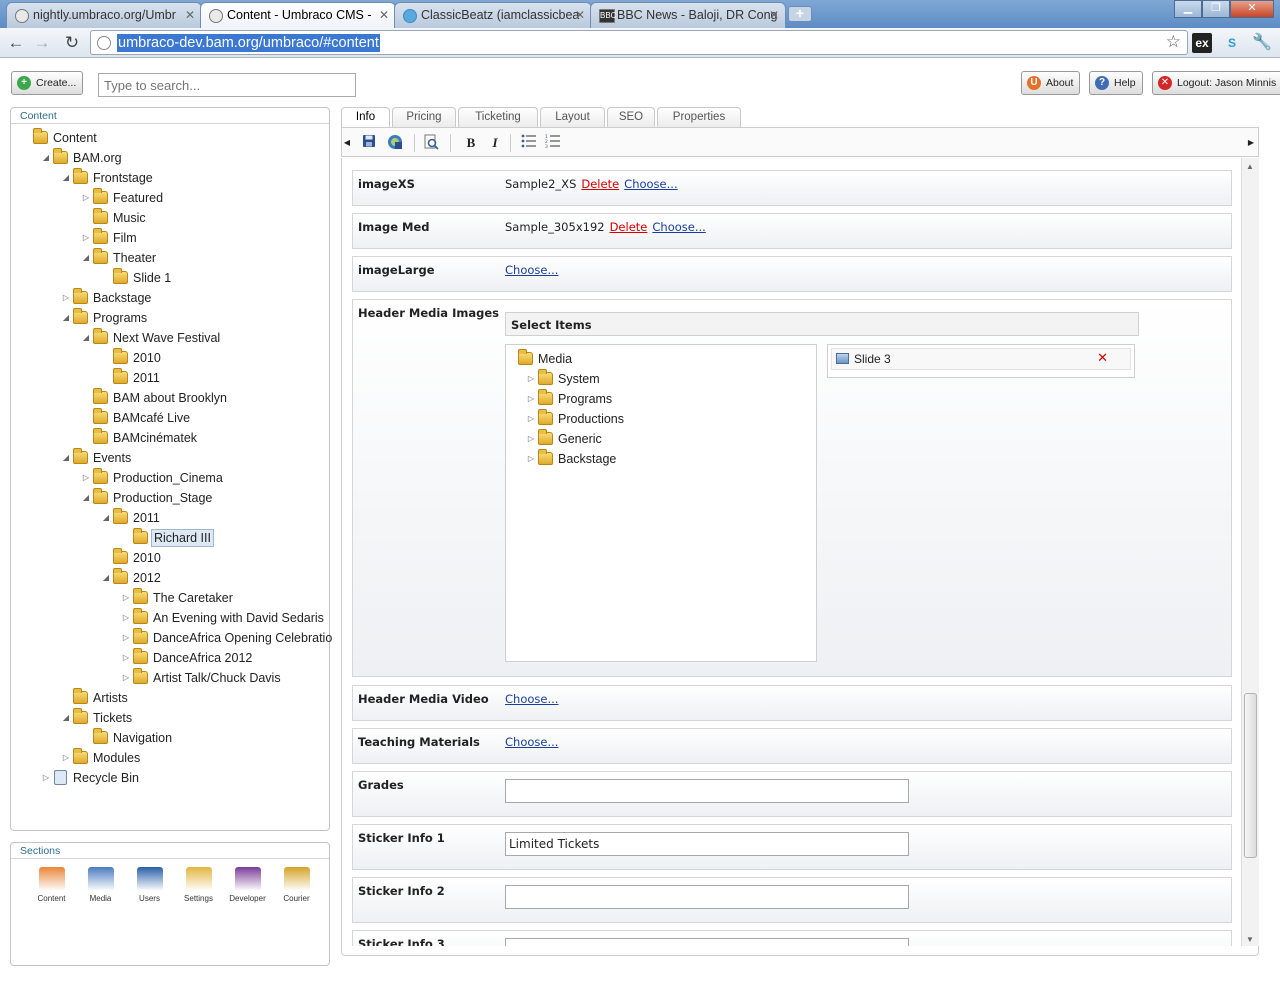 This screenshot has height=984, width=1280. I want to click on about-button: U About, so click(1051, 83).